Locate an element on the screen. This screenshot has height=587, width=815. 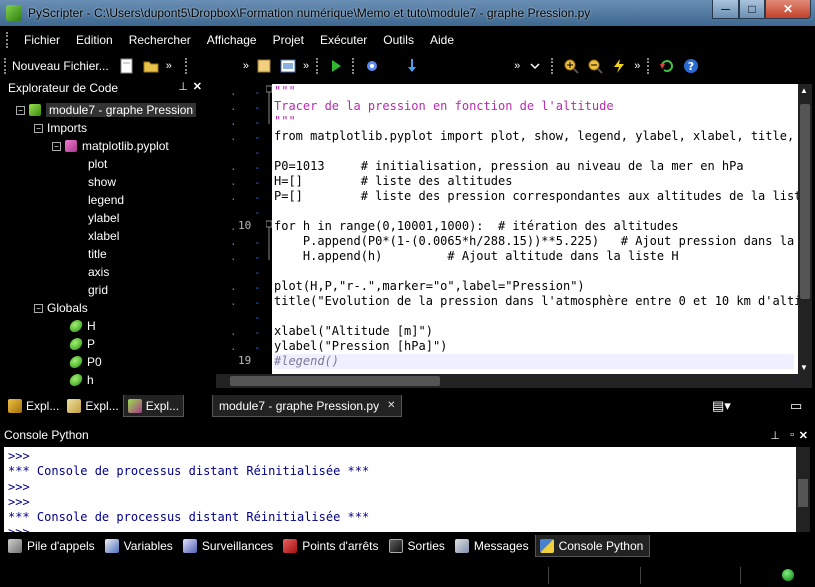
toolbar-overflow-1: » is located at coordinates (169, 66).